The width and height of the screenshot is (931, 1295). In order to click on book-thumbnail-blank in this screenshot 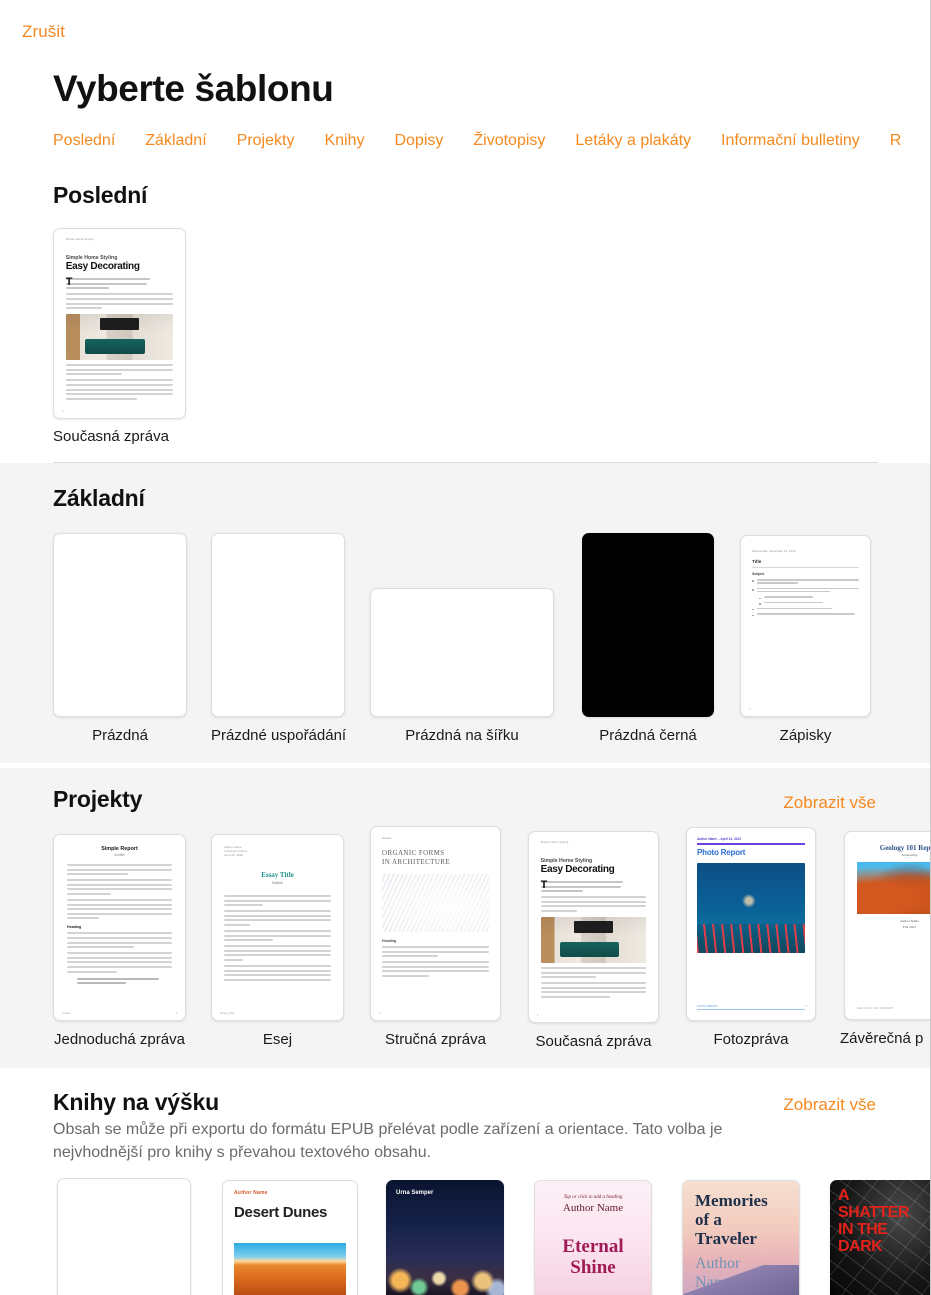, I will do `click(124, 1236)`.